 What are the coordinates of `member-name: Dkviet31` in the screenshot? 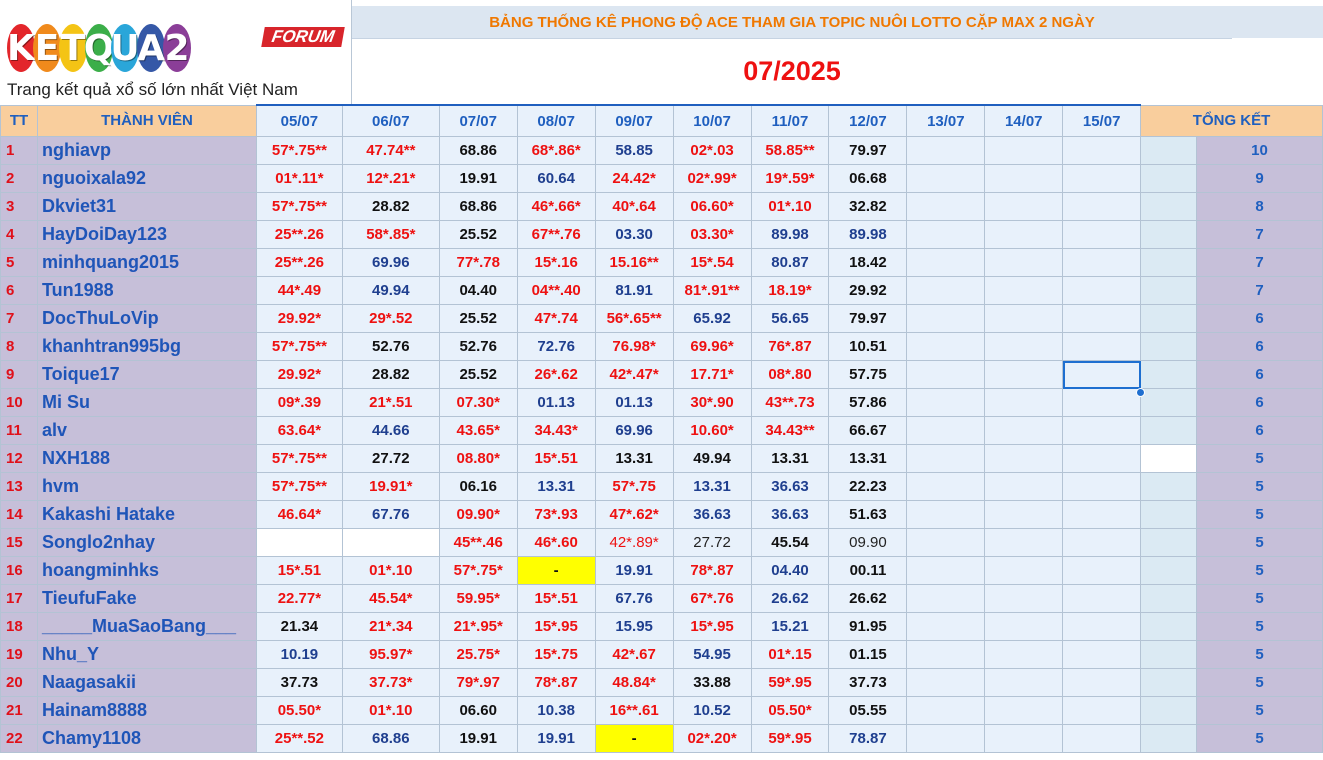 It's located at (146, 206).